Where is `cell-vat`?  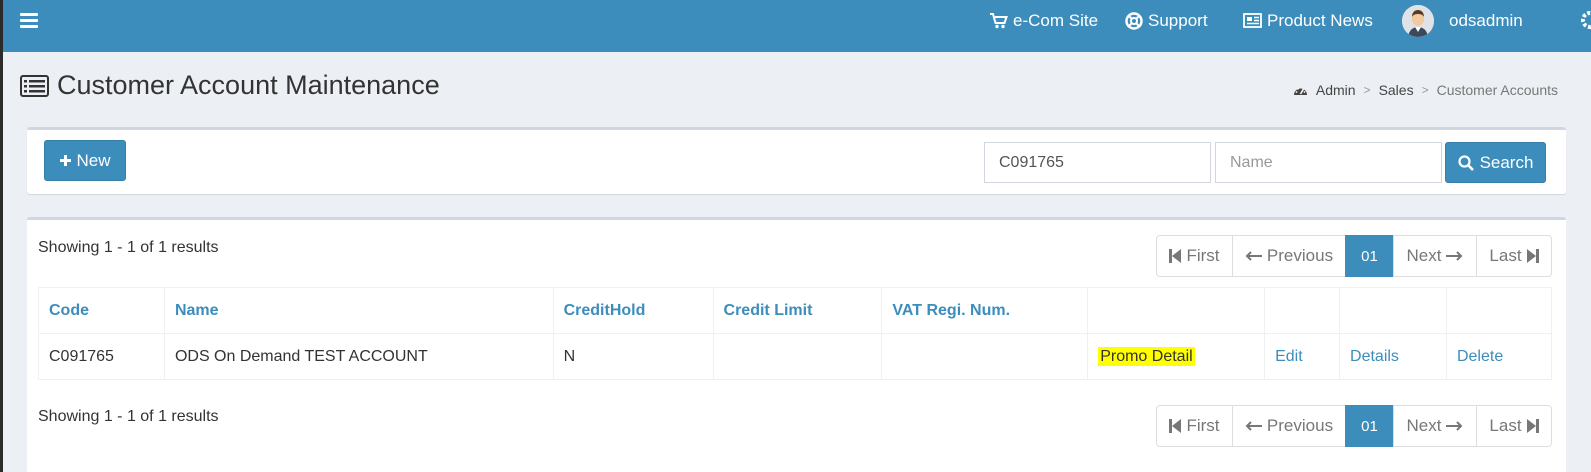
cell-vat is located at coordinates (985, 356).